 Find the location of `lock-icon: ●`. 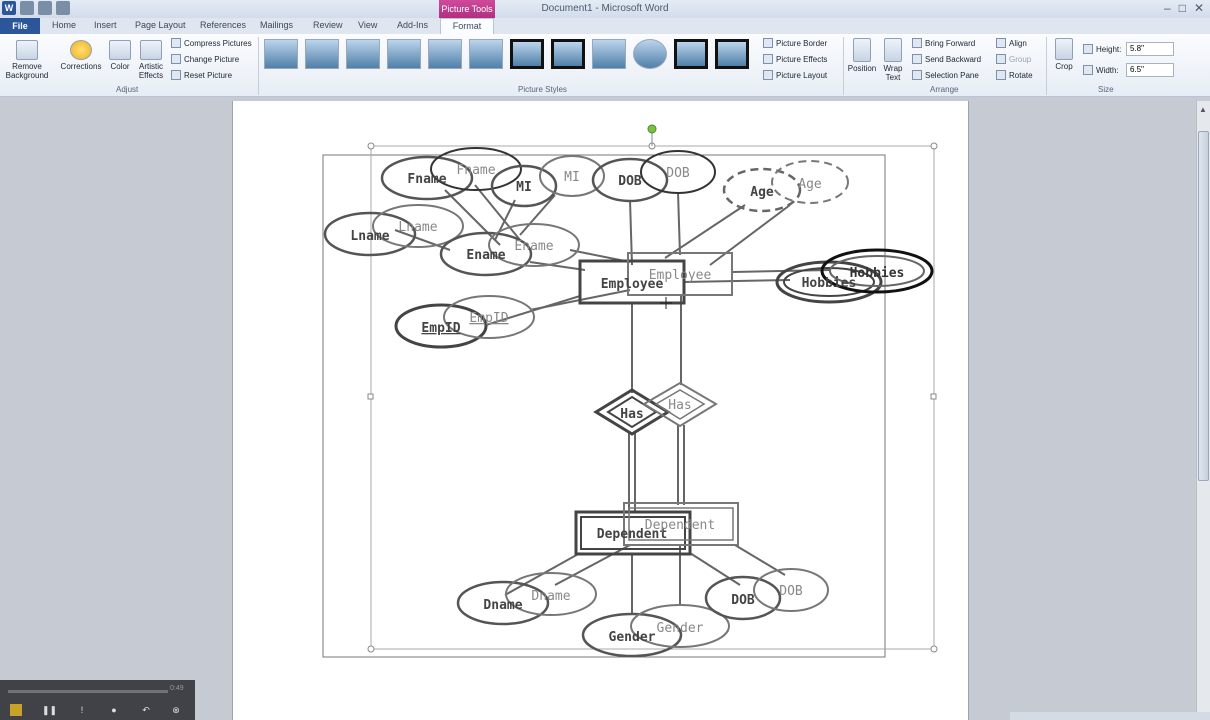

lock-icon: ● is located at coordinates (114, 710).